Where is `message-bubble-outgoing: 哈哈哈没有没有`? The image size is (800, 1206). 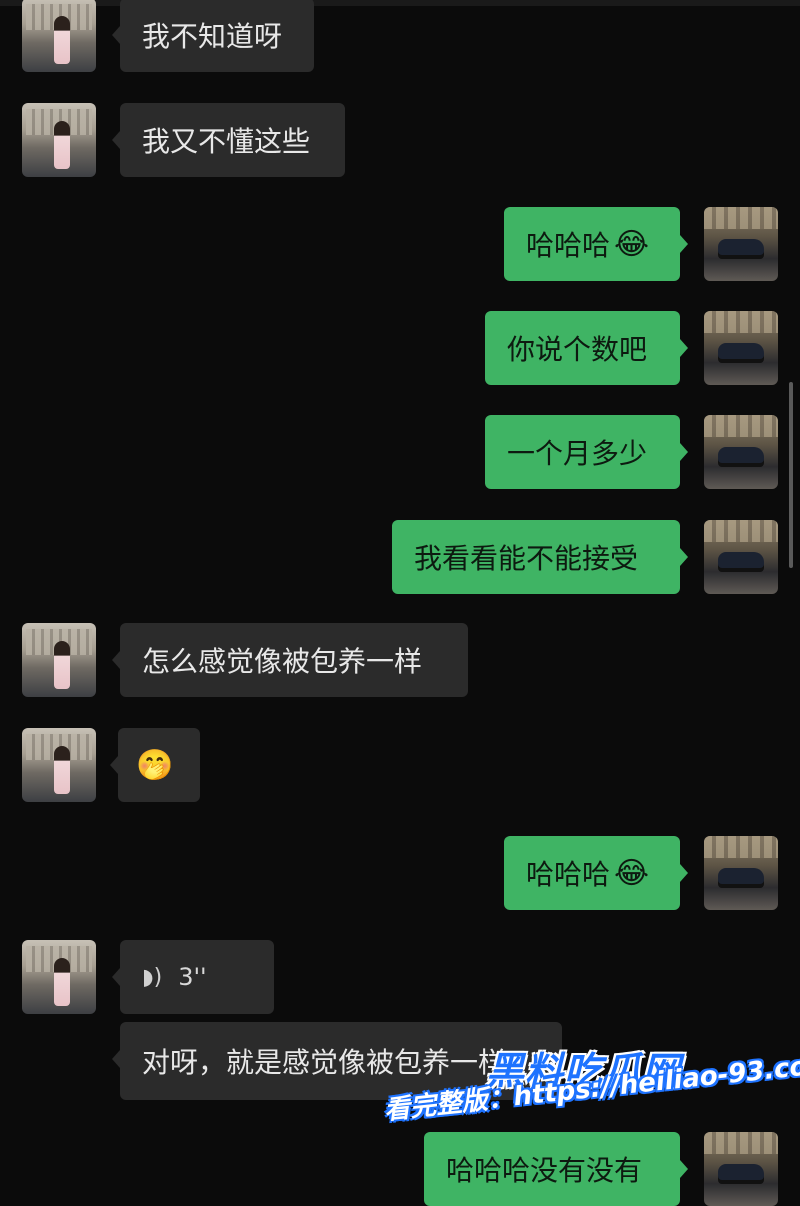 message-bubble-outgoing: 哈哈哈没有没有 is located at coordinates (556, 1169).